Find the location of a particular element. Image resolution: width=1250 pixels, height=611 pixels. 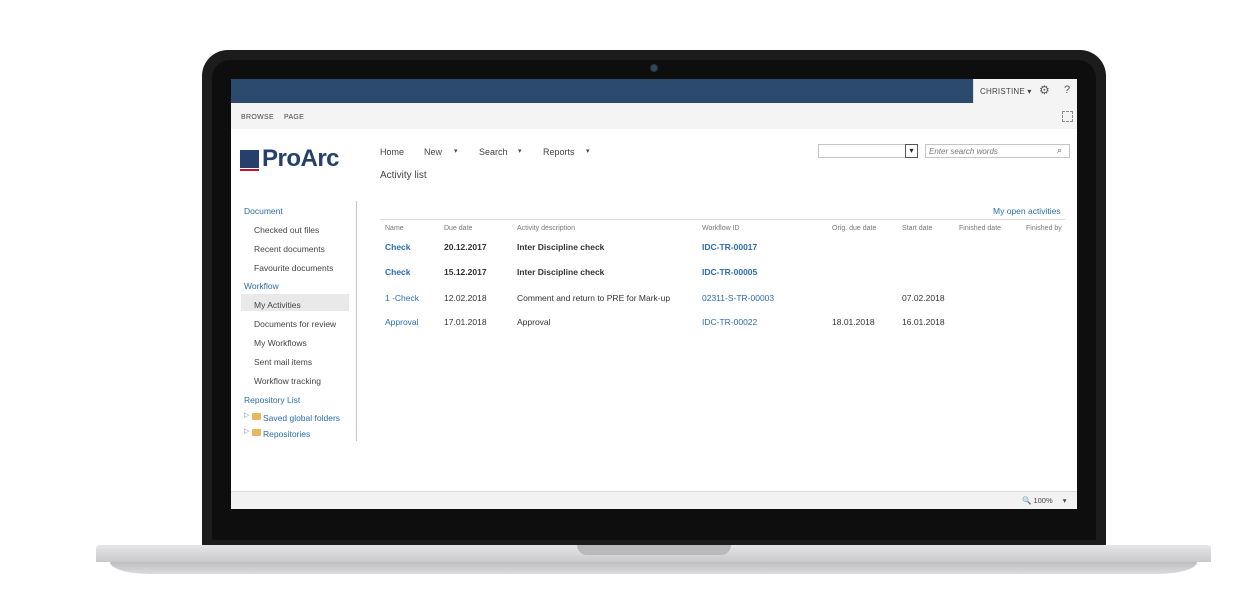

nav-reports: Reports is located at coordinates (559, 152).